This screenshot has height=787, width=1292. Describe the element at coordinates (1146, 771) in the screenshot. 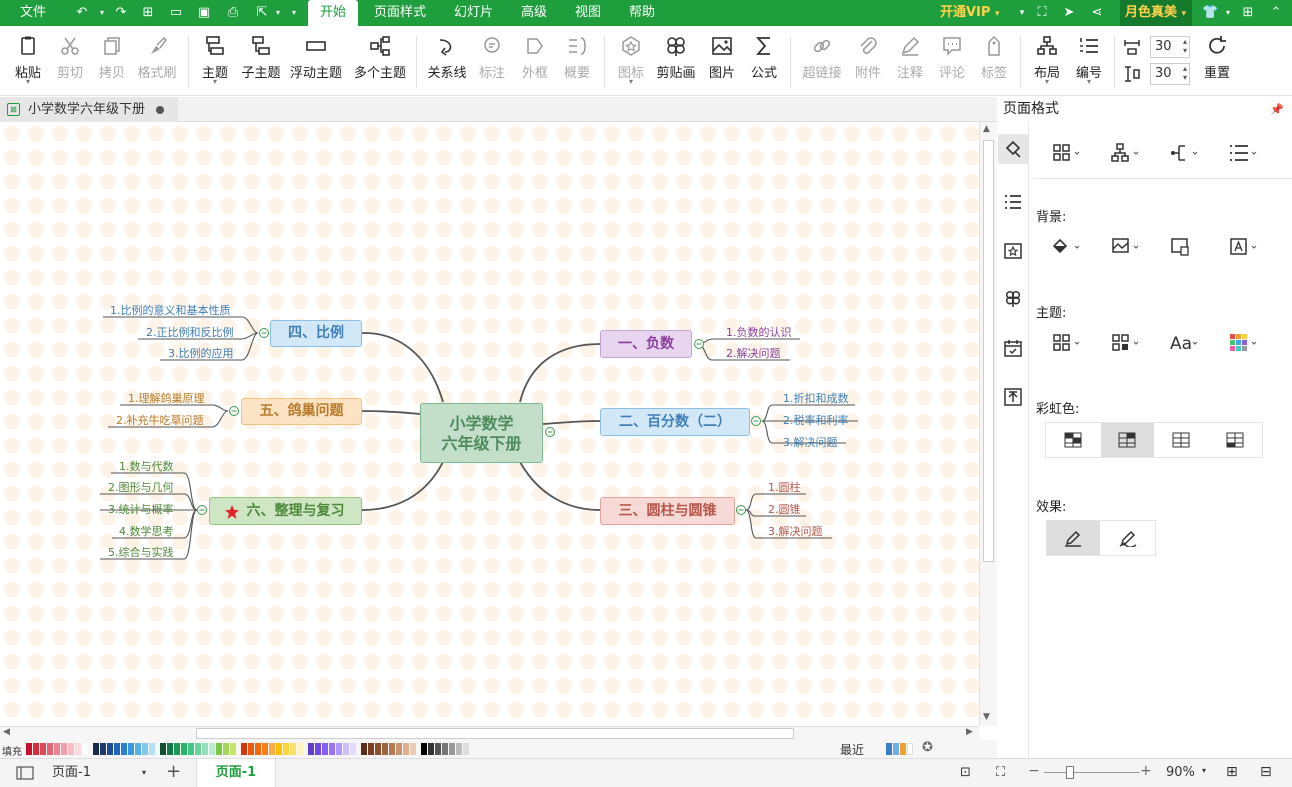

I see `zoom-in-icon: +` at that location.